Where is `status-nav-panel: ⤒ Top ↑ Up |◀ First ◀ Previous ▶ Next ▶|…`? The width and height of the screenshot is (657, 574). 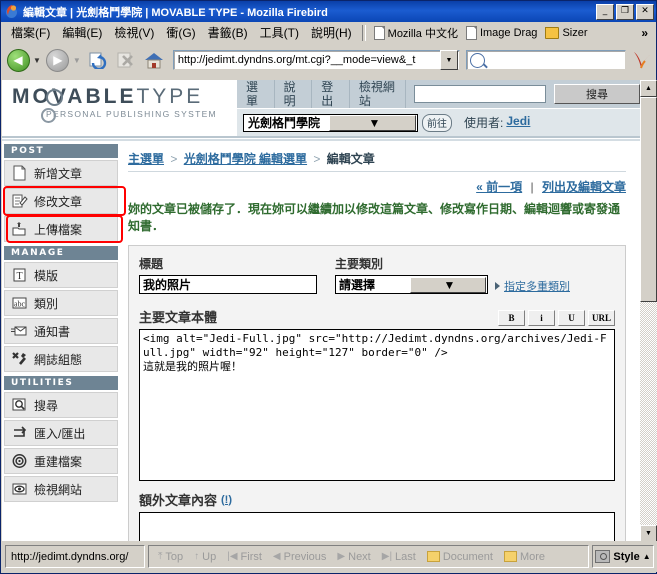
status-nav-panel: ⤒ Top ↑ Up |◀ First ◀ Previous ▶ Next ▶|… is located at coordinates (368, 556).